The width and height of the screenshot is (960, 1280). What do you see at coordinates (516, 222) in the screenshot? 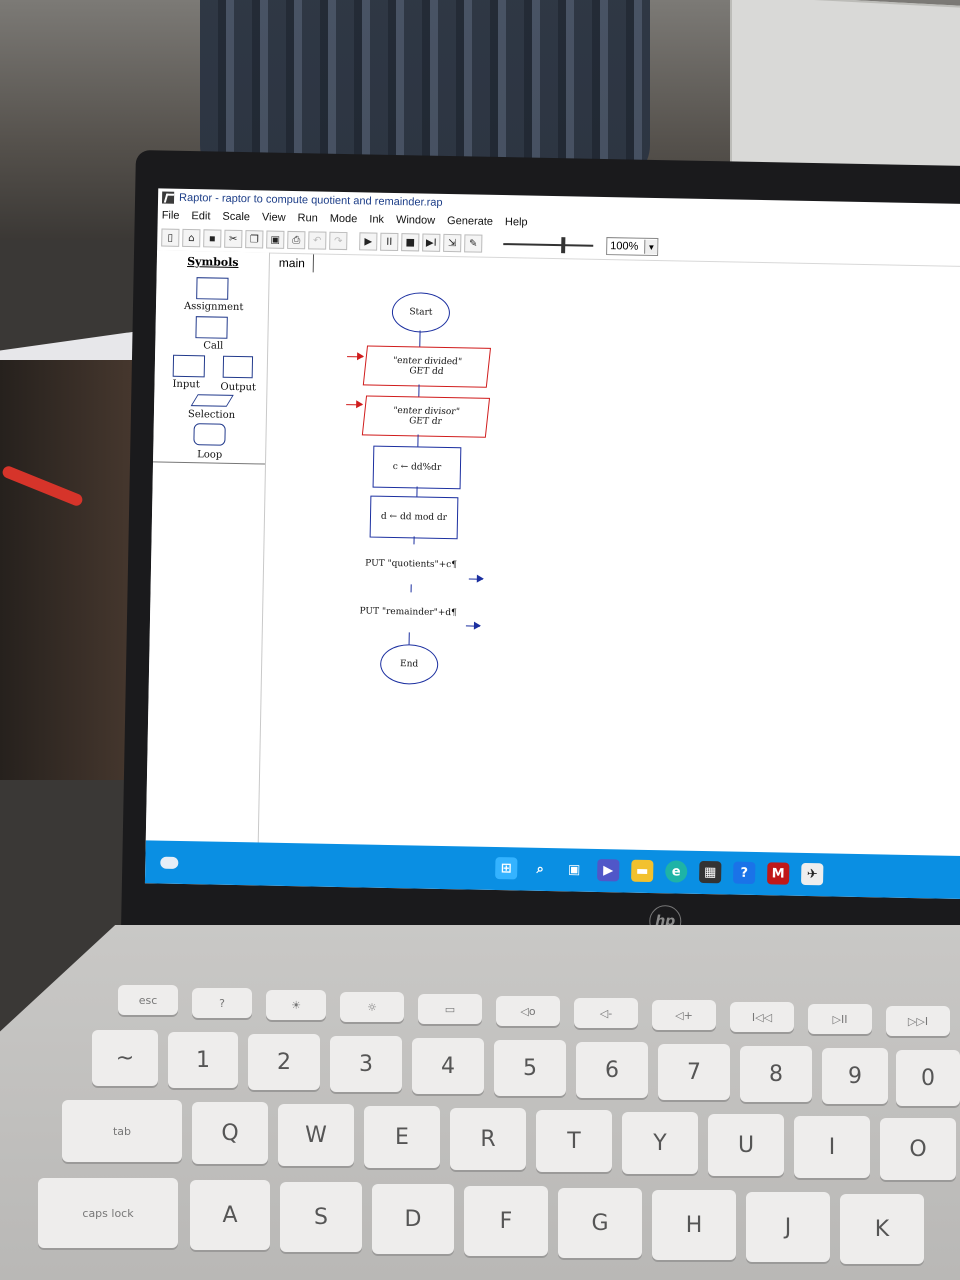
I see `menu-help: Help` at bounding box center [516, 222].